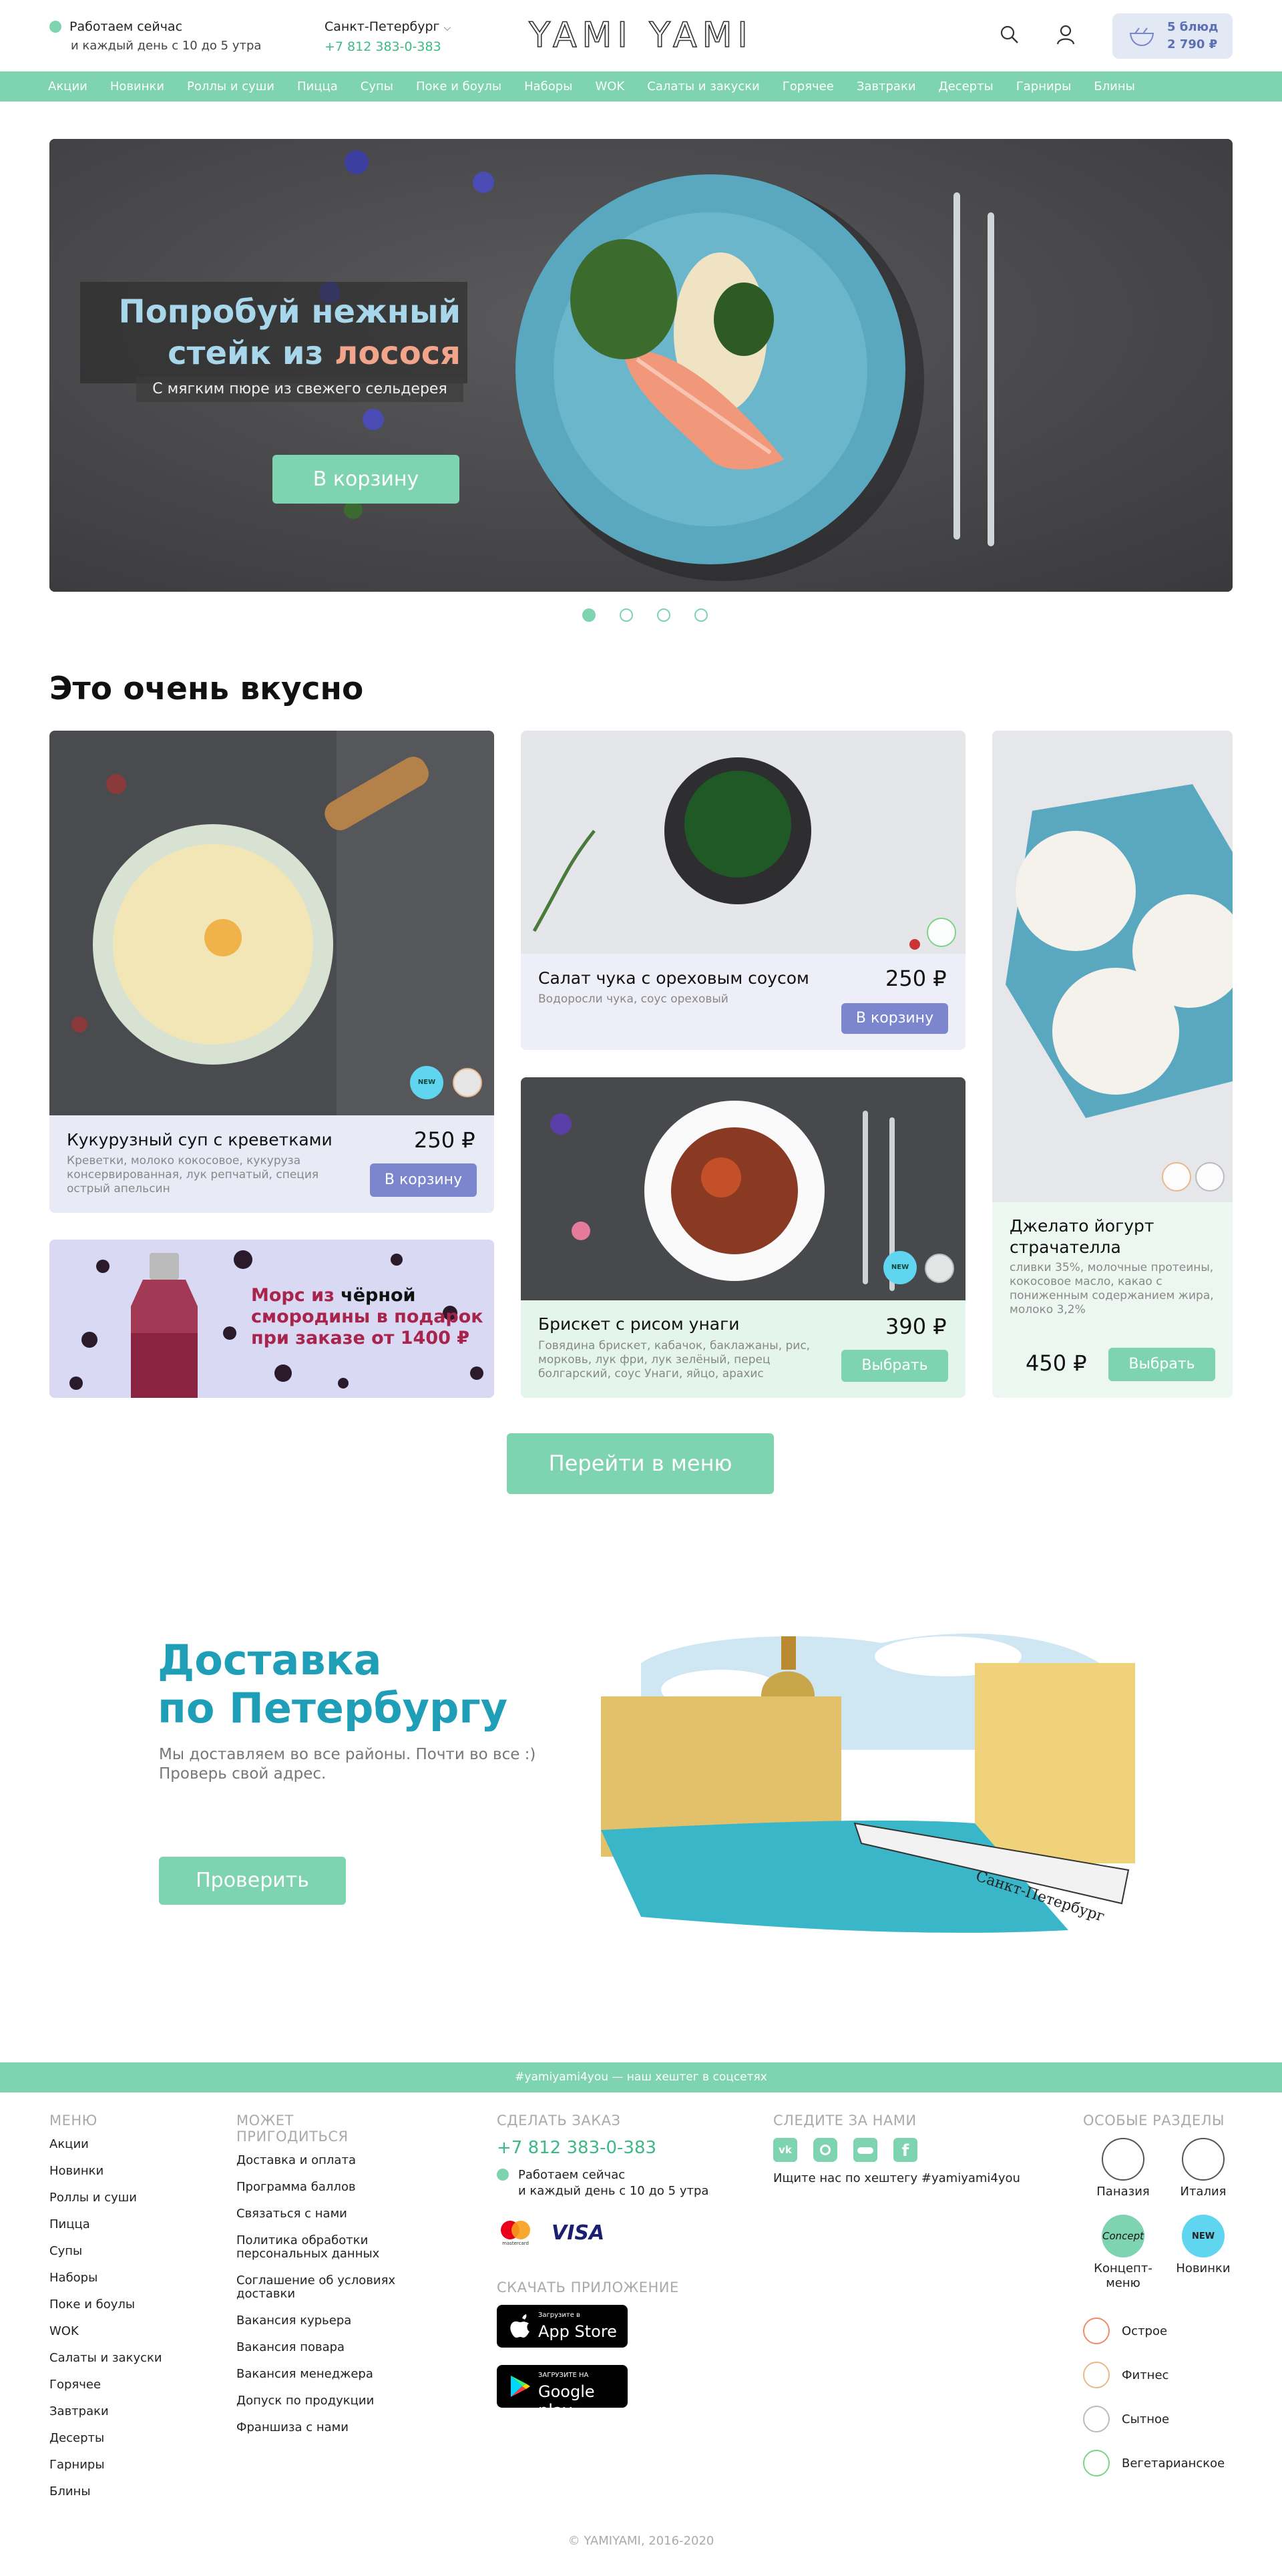 The height and width of the screenshot is (2576, 1282). I want to click on footer-link: Соглашение об условиях доставки, so click(320, 2287).